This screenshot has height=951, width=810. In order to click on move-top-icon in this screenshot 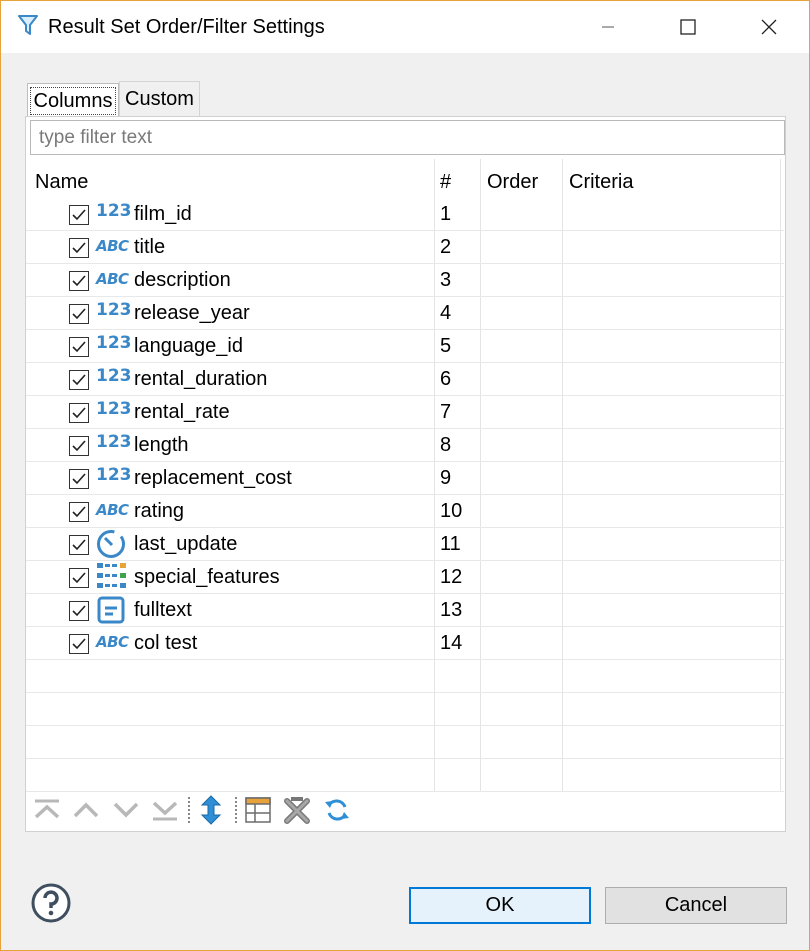, I will do `click(47, 809)`.